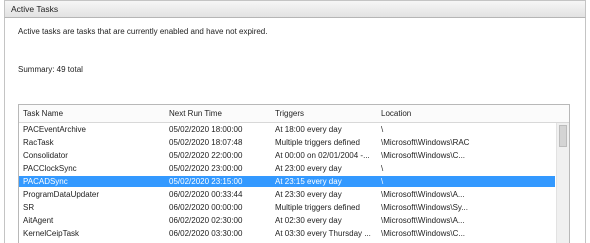 The width and height of the screenshot is (590, 243). I want to click on column-header-location: Location, so click(467, 113).